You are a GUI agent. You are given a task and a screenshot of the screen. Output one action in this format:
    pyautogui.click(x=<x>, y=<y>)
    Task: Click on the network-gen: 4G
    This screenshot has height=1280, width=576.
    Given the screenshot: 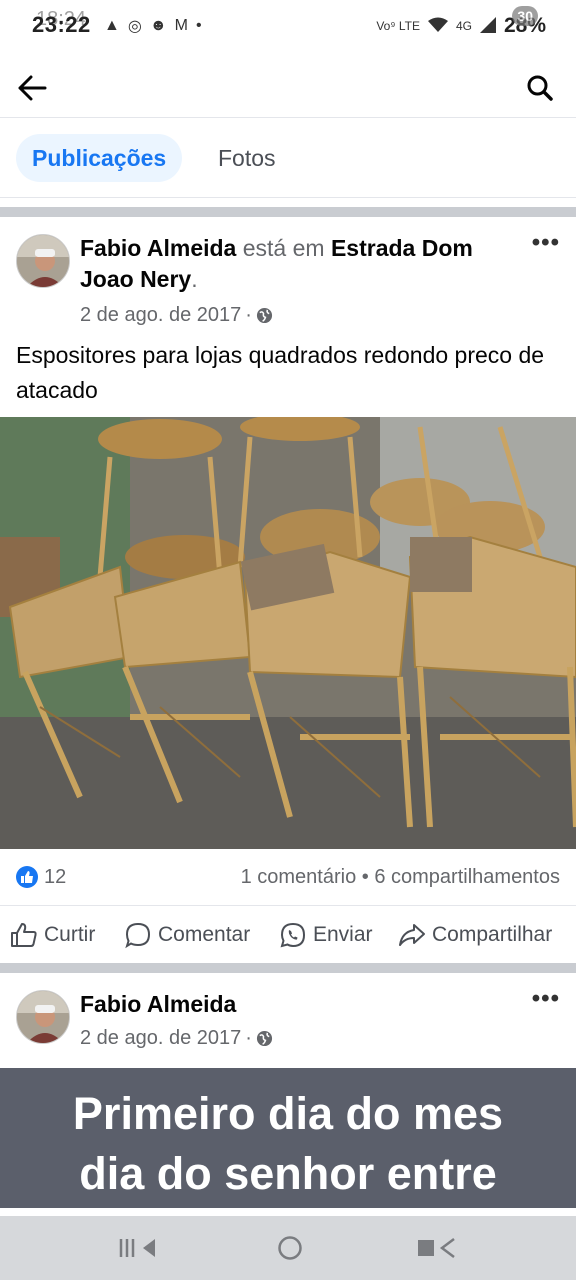 What is the action you would take?
    pyautogui.click(x=463, y=26)
    